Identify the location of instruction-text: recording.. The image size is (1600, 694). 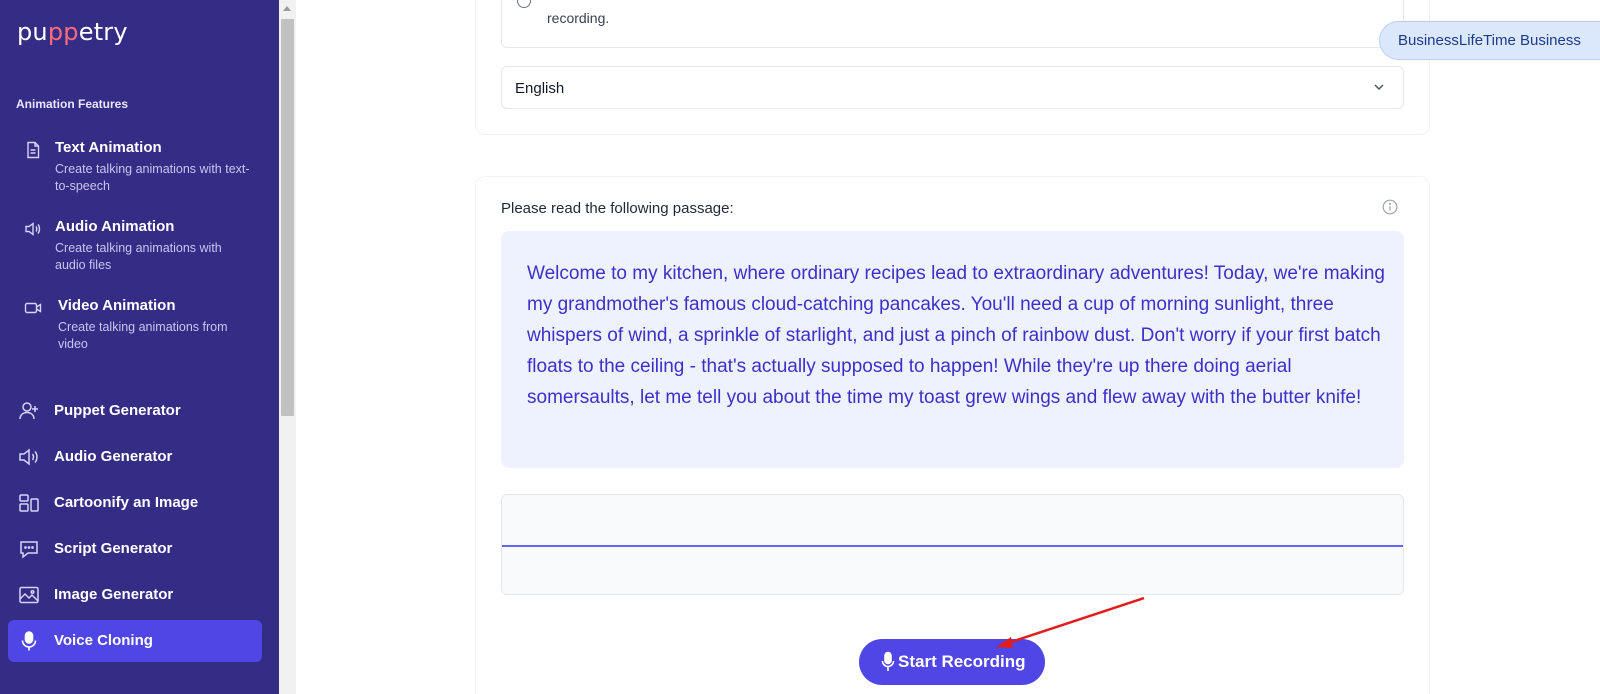
(578, 18).